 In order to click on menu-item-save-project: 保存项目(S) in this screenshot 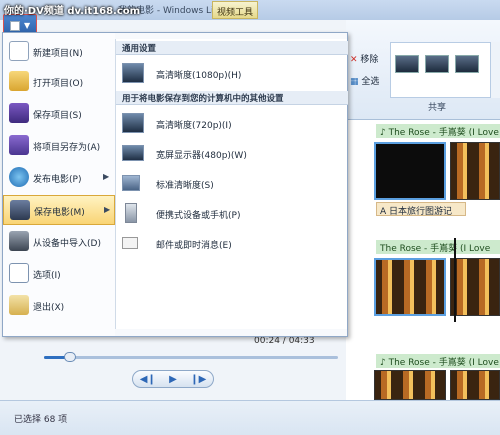, I will do `click(59, 114)`.